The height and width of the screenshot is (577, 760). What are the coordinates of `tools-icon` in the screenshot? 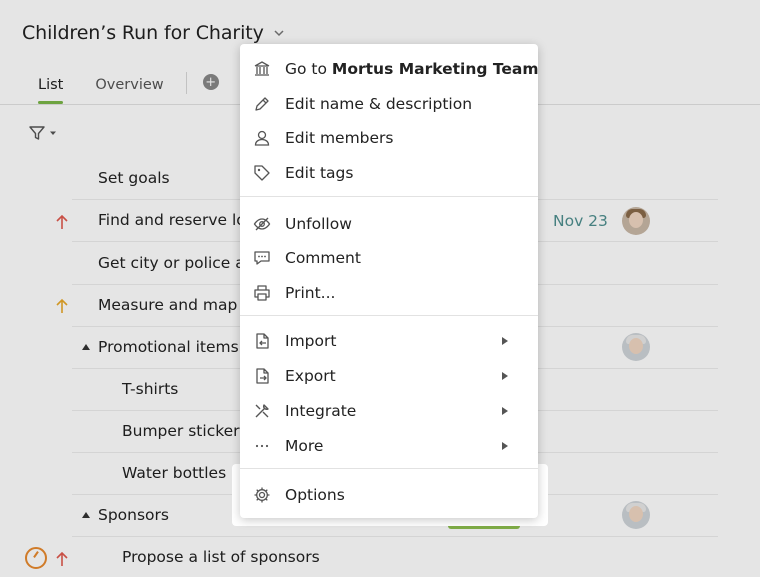 It's located at (262, 411).